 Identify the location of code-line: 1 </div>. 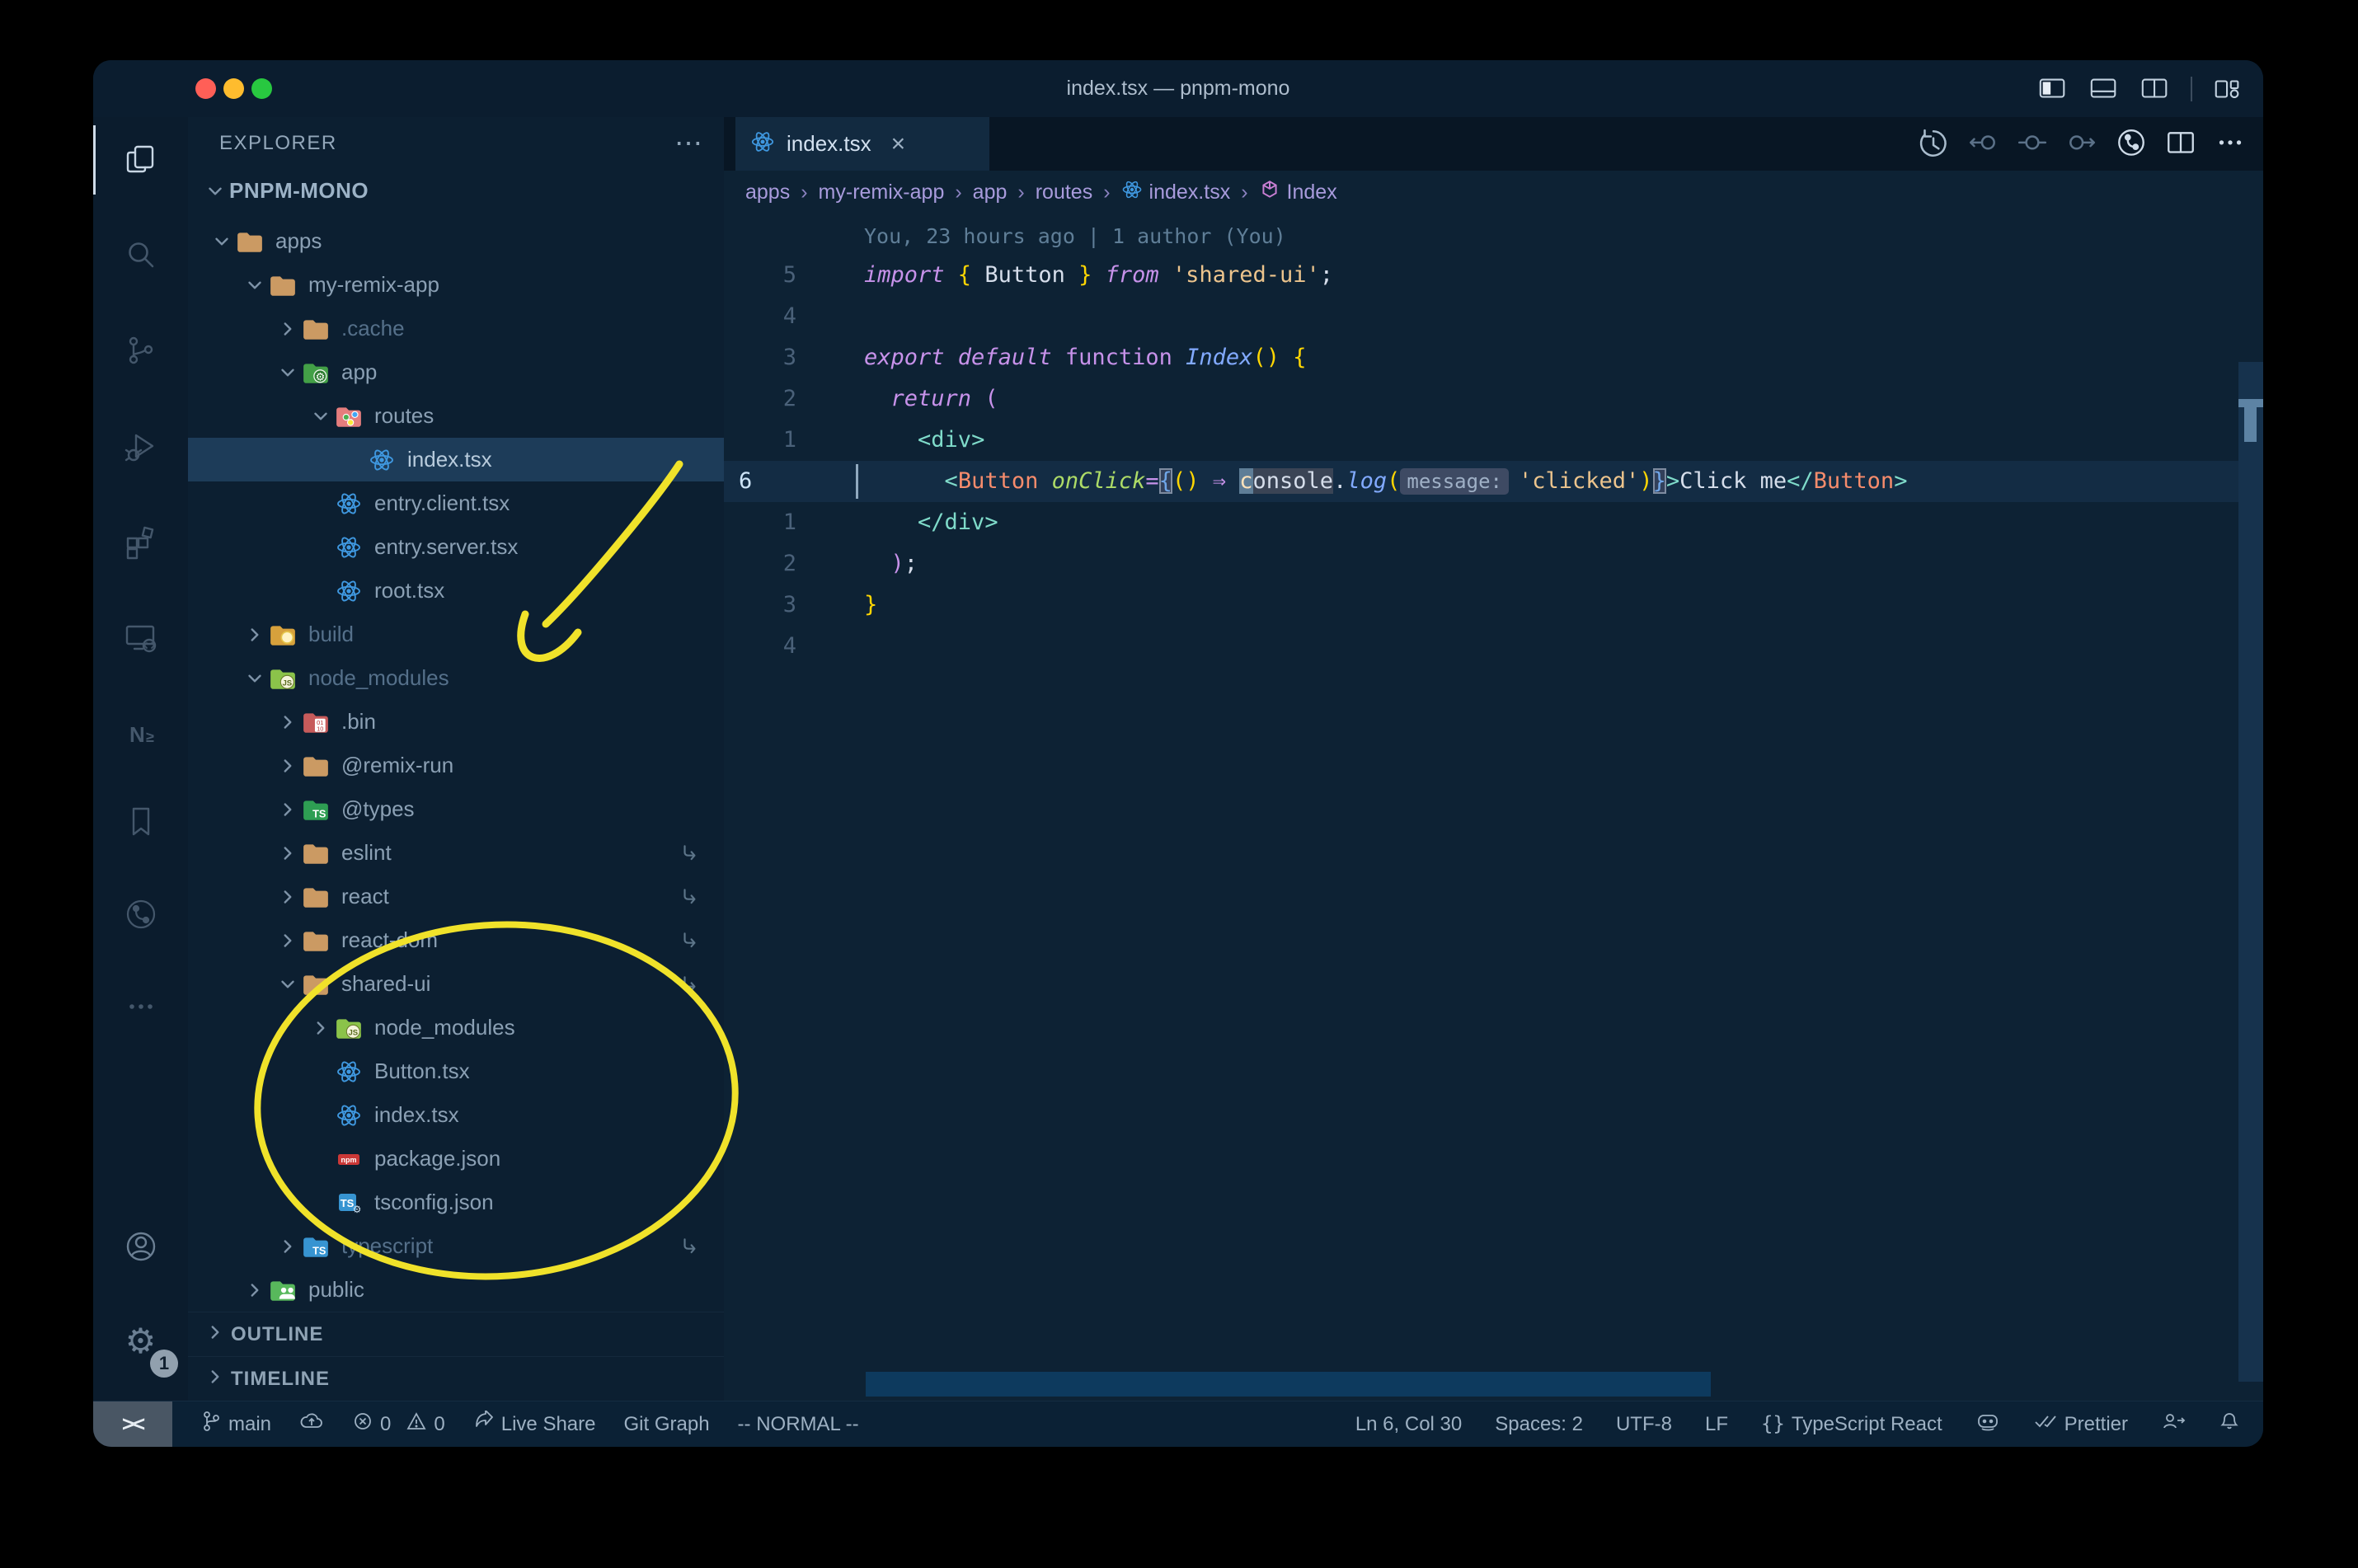
(1494, 522).